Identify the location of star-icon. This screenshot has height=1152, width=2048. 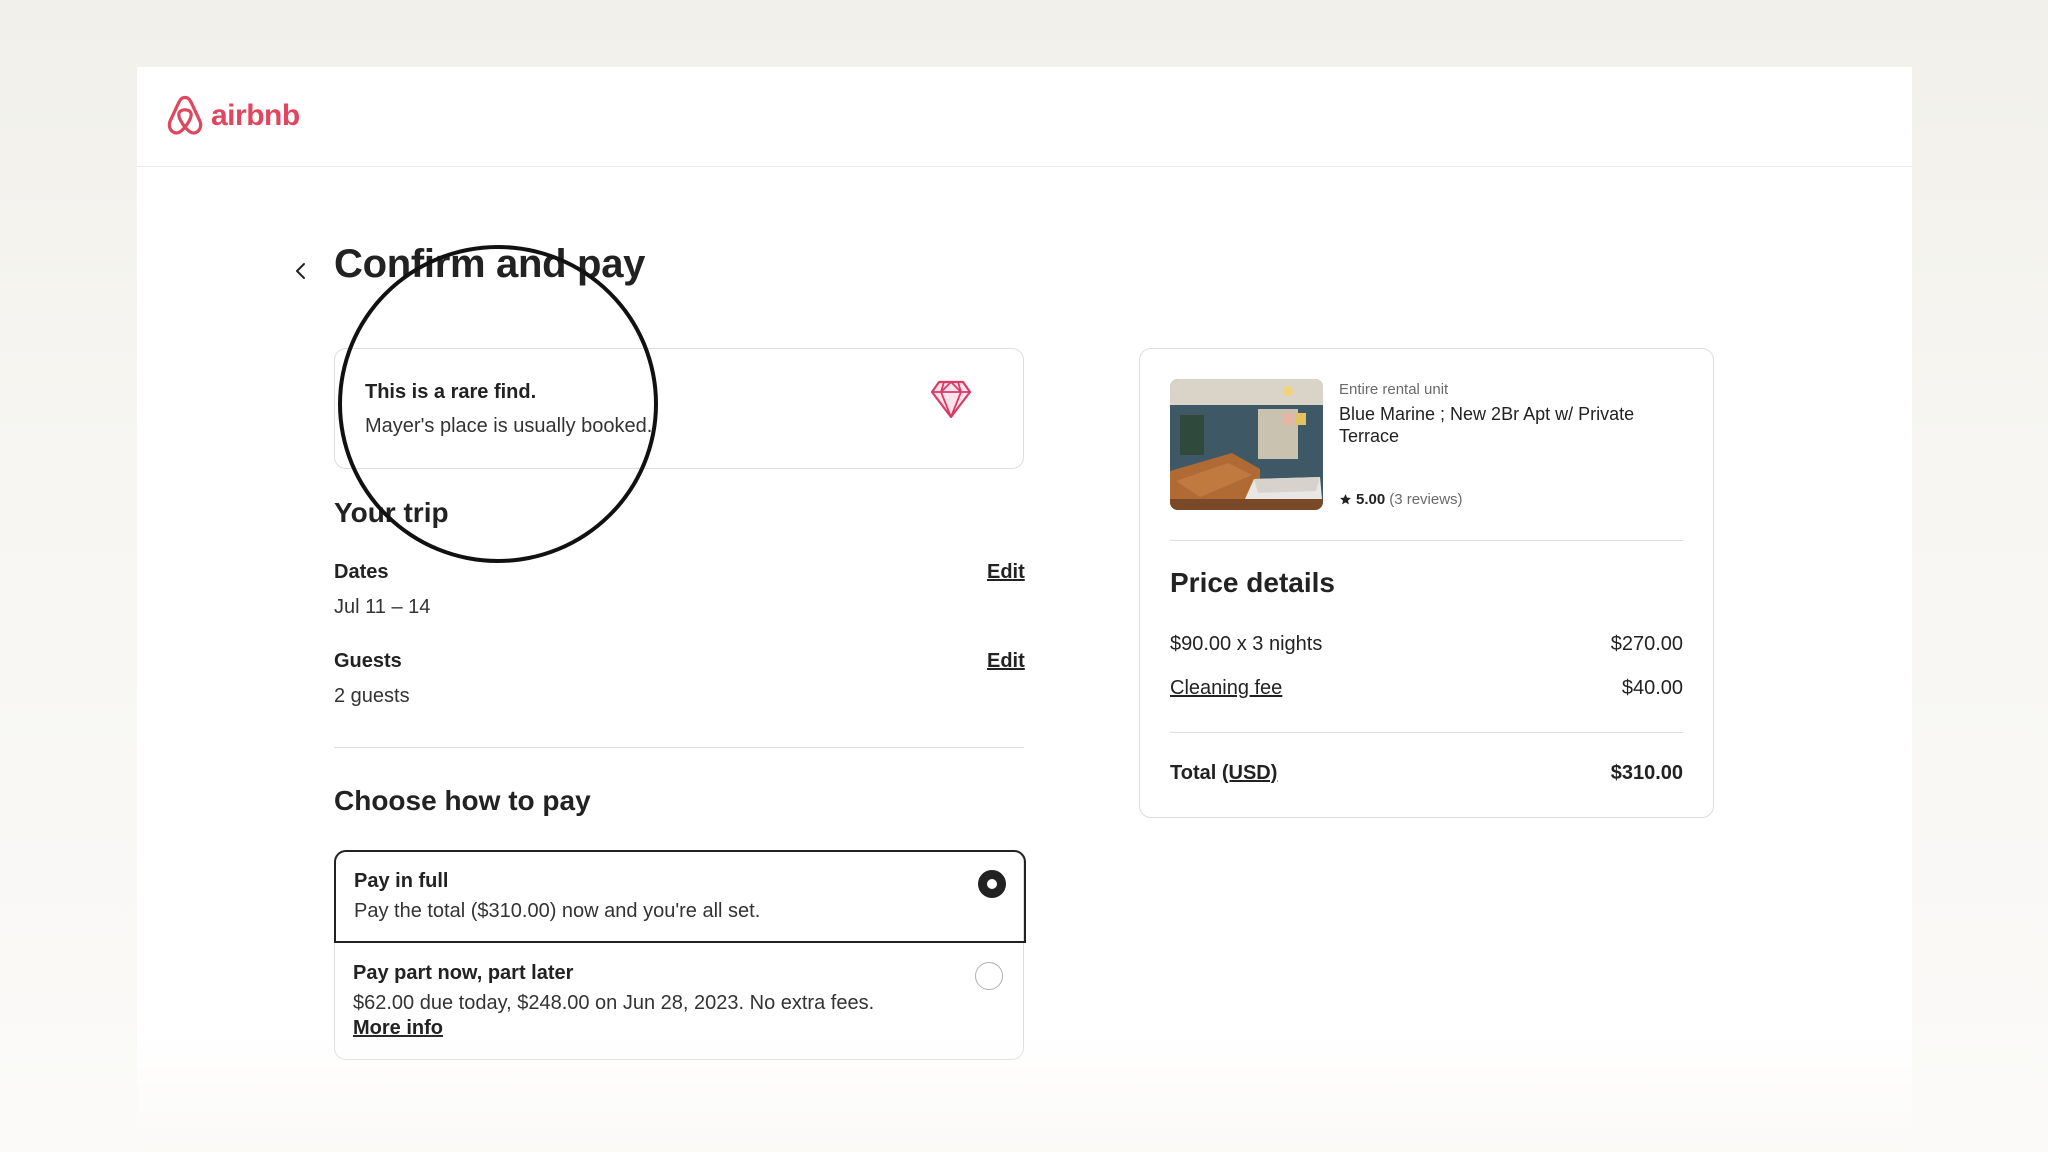
(1345, 499).